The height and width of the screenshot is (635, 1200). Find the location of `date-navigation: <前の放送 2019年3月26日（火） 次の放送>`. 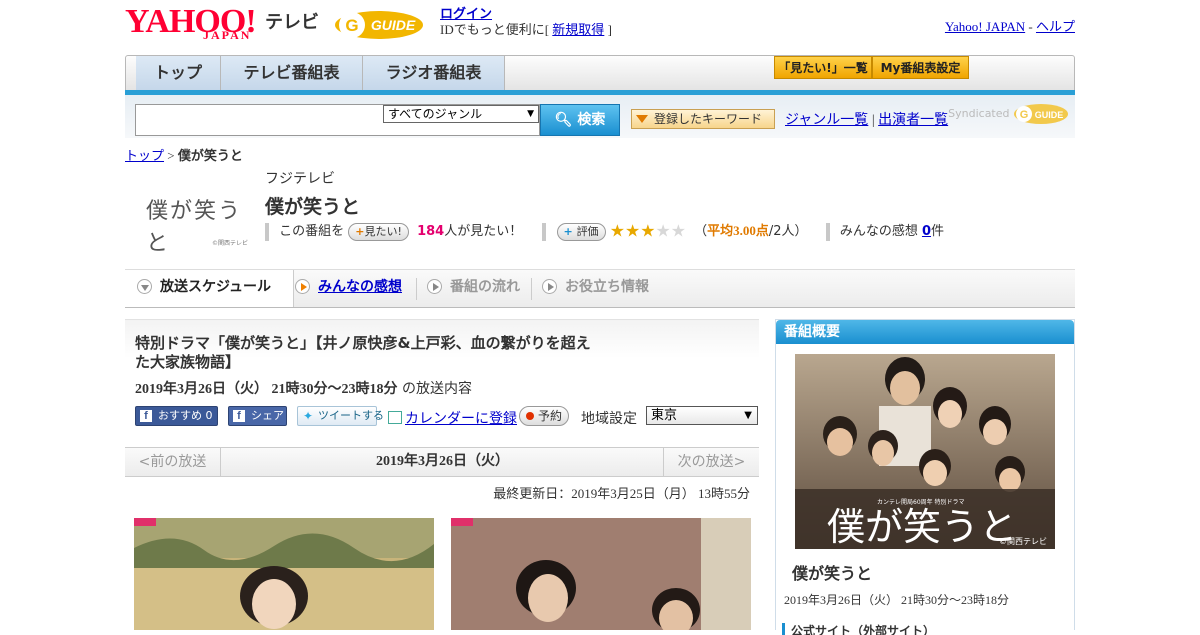

date-navigation: <前の放送 2019年3月26日（火） 次の放送> is located at coordinates (442, 462).